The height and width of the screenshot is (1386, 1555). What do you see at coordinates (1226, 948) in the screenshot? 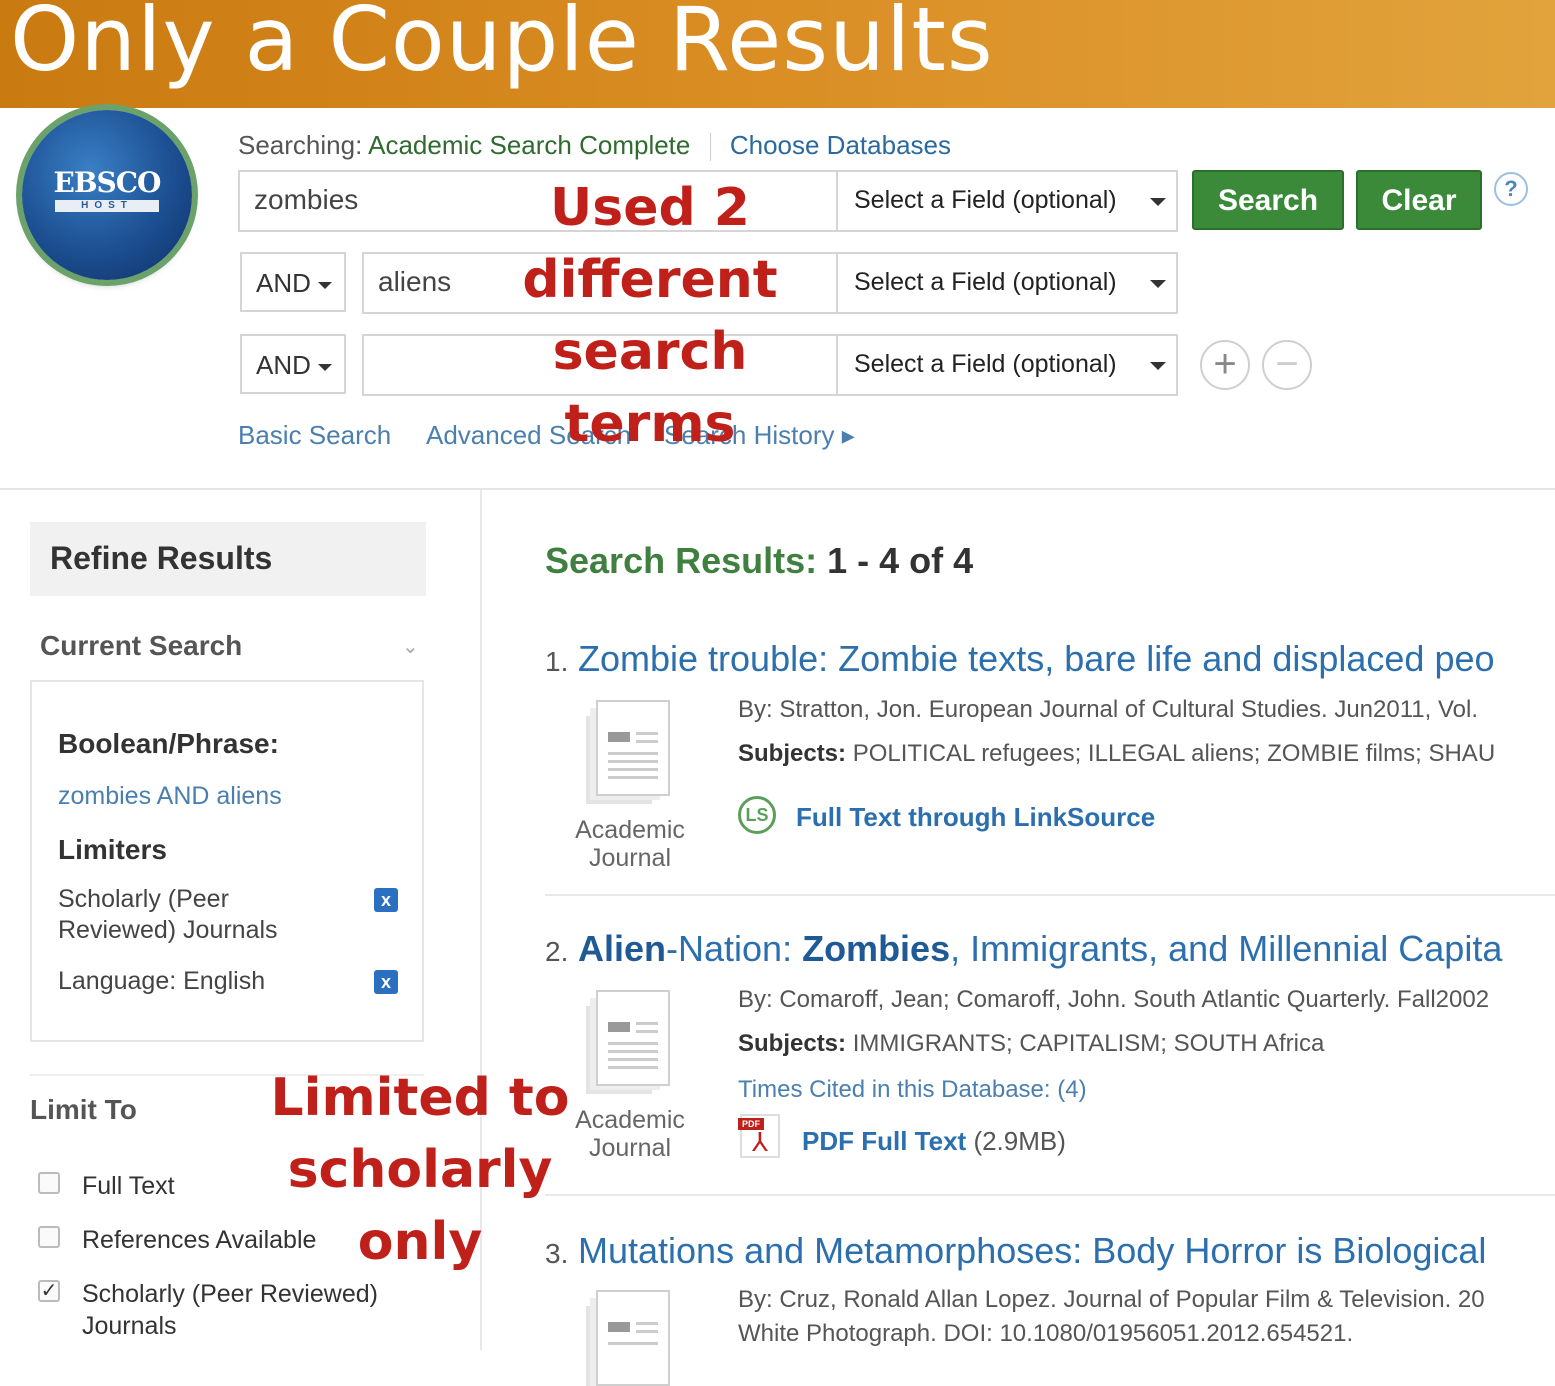
I see `title-text: , Immigrants, and Millennial Capita` at bounding box center [1226, 948].